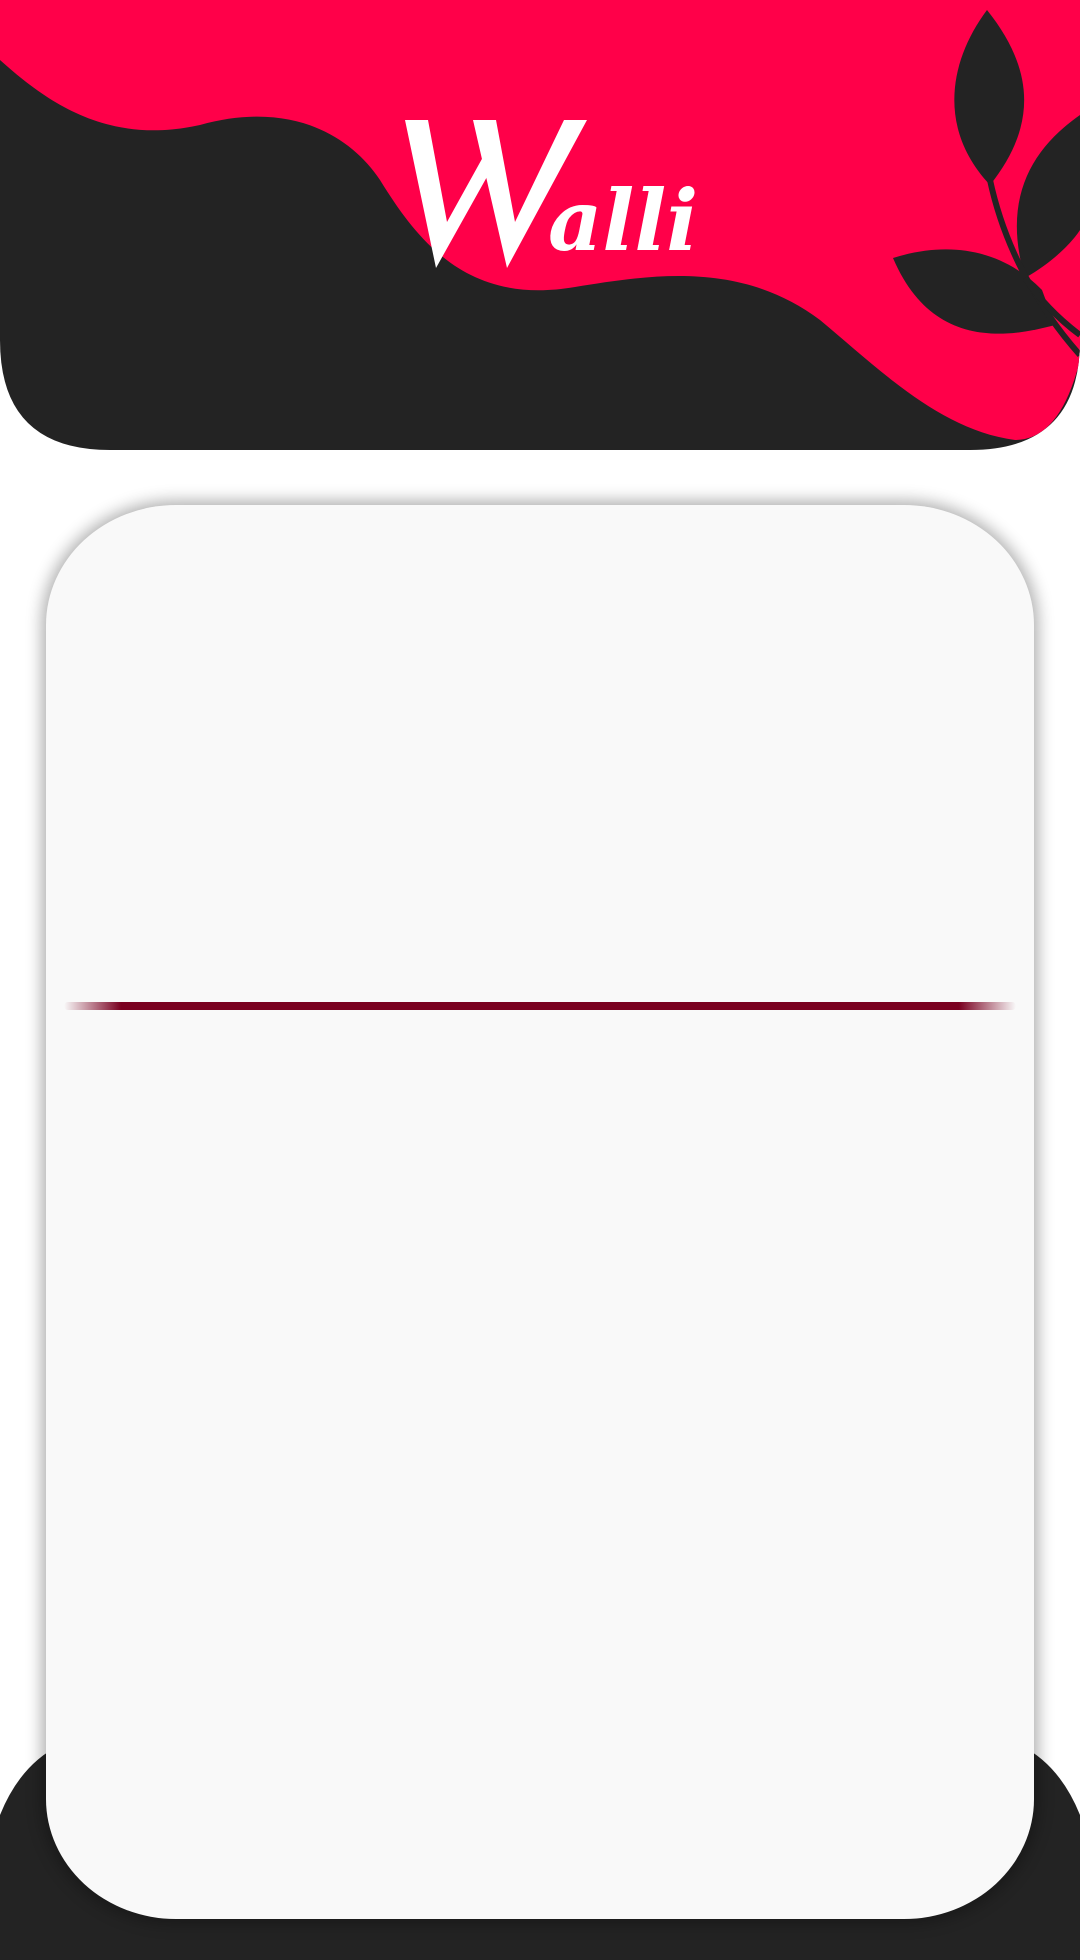 This screenshot has width=1080, height=1960. I want to click on card-divider, so click(540, 1006).